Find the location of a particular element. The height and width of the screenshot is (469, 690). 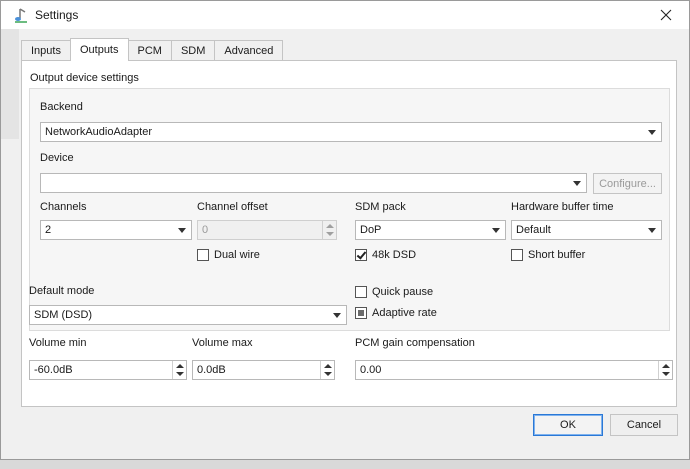

window-title: Settings is located at coordinates (57, 15).